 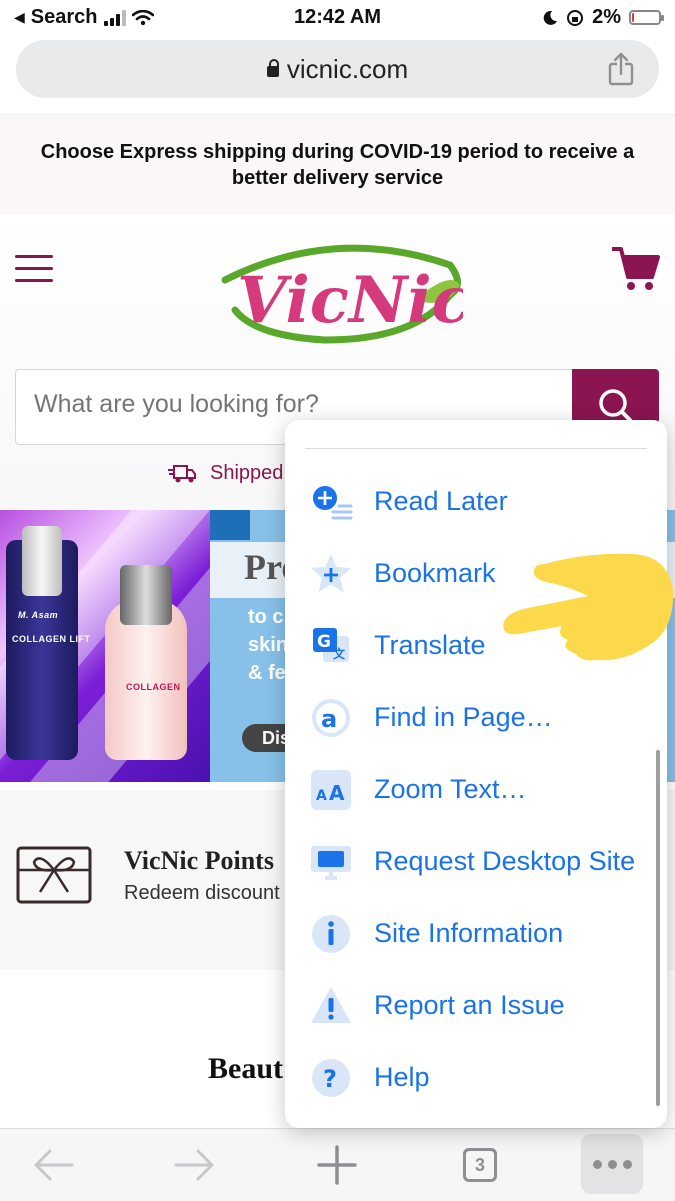 I want to click on shipping-info: Shipped f, so click(x=231, y=473).